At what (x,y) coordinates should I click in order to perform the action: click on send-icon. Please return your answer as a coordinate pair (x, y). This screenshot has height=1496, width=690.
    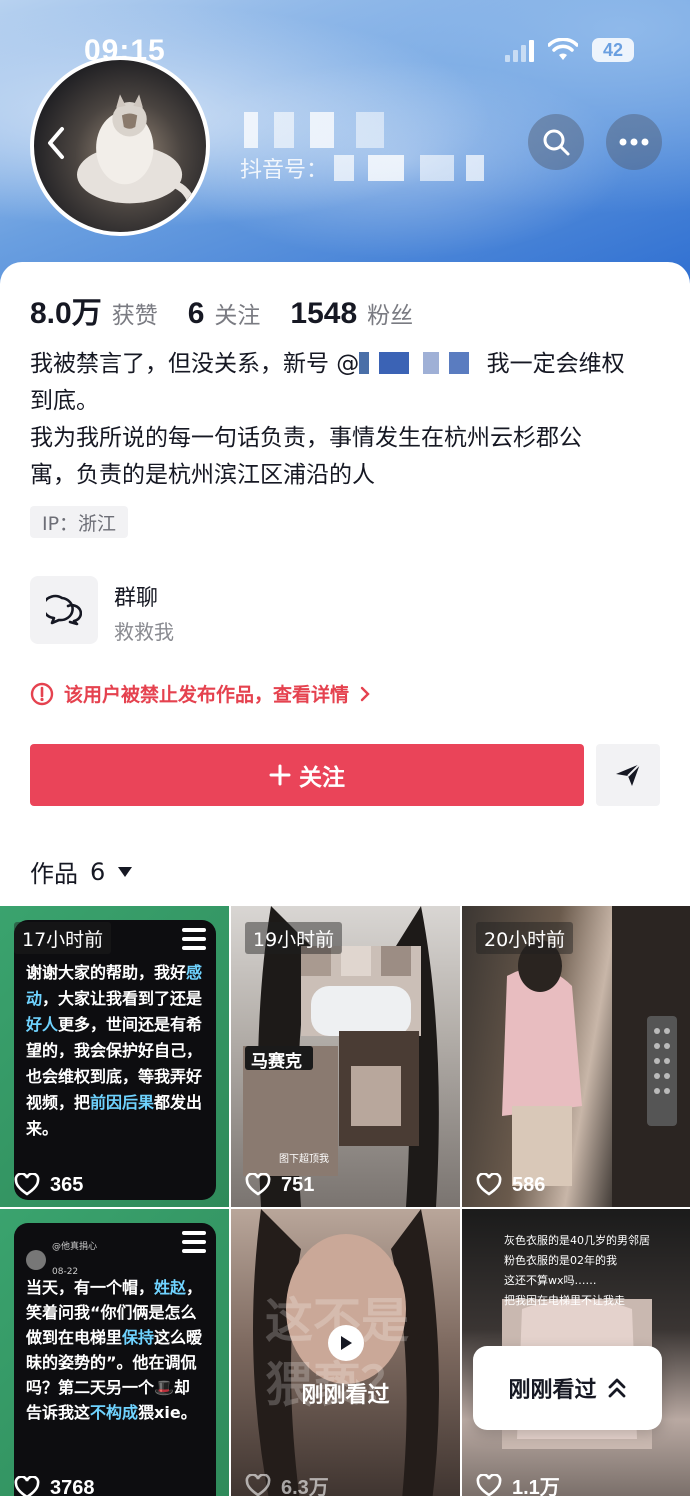
    Looking at the image, I should click on (628, 774).